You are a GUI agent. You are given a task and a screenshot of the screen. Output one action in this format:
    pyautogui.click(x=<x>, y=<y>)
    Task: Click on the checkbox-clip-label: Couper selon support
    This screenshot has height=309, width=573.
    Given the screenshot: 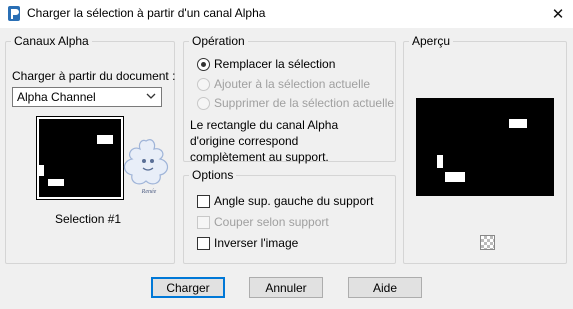 What is the action you would take?
    pyautogui.click(x=271, y=222)
    